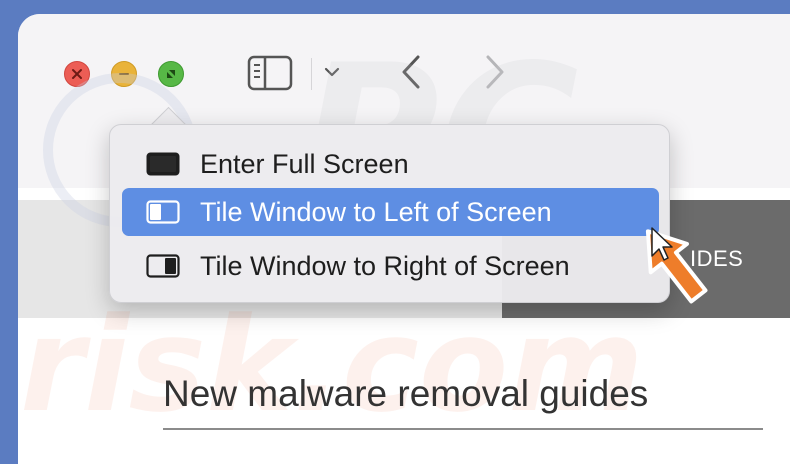 The width and height of the screenshot is (790, 464). I want to click on back-button, so click(411, 72).